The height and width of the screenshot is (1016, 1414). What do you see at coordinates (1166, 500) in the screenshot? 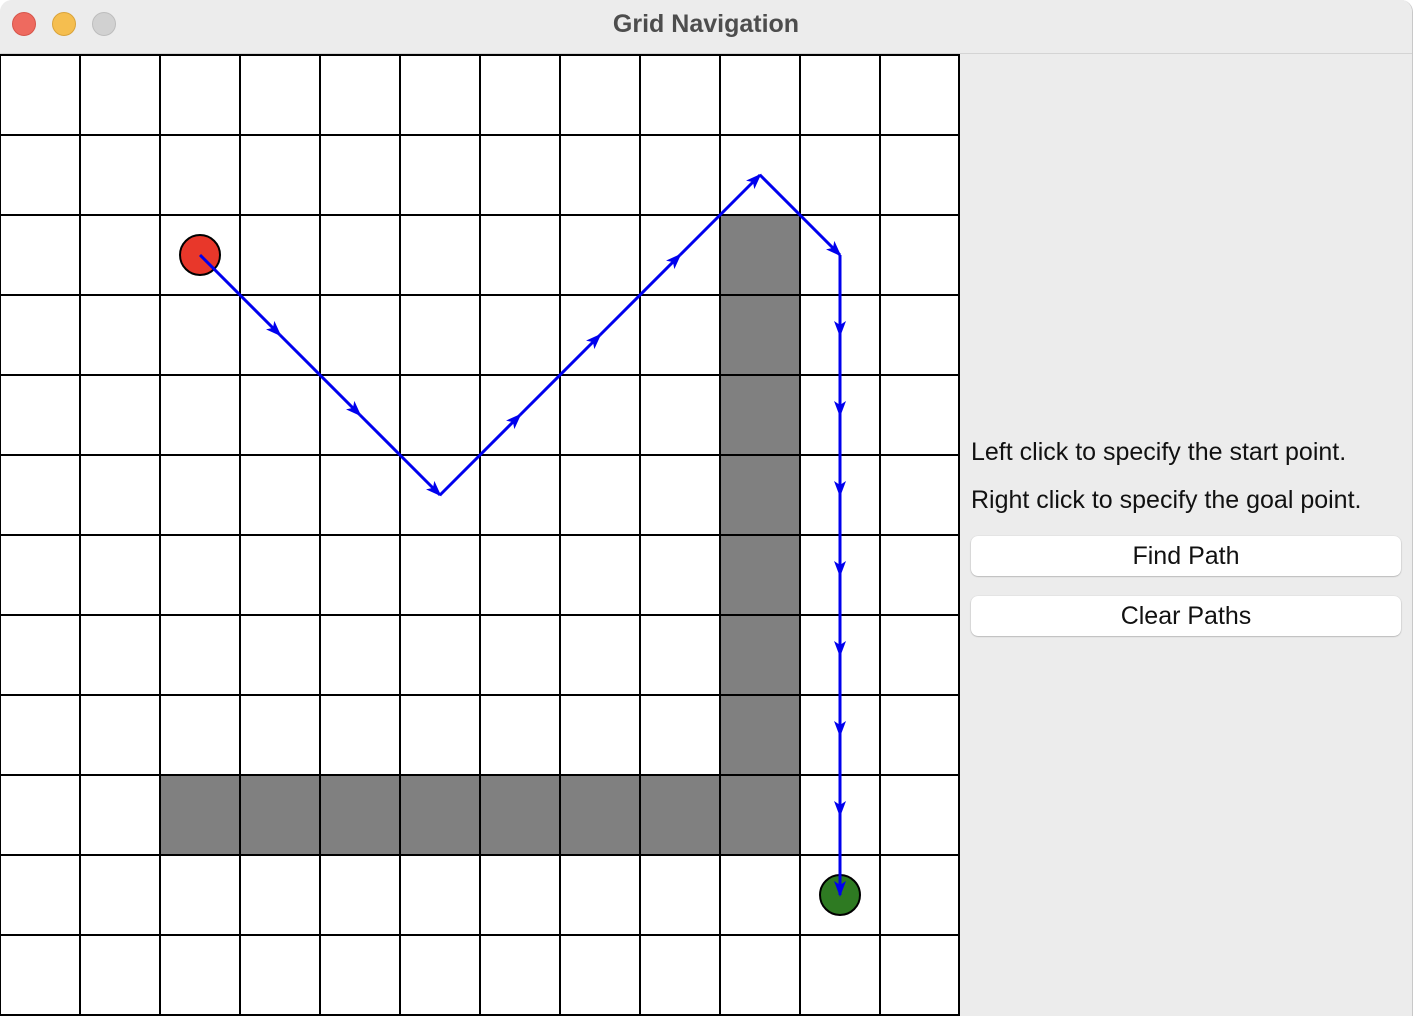
I see `goal-instruction-text: Right click to specify the goal point.` at bounding box center [1166, 500].